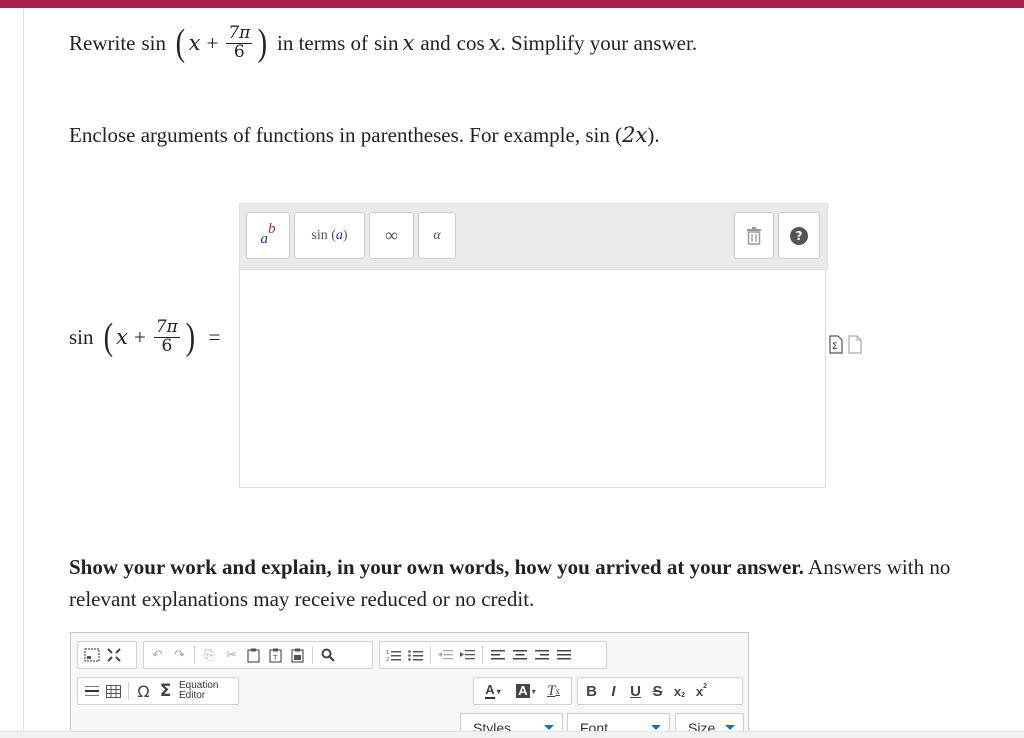 This screenshot has height=738, width=1024. I want to click on bg-color-icon: A, so click(523, 690).